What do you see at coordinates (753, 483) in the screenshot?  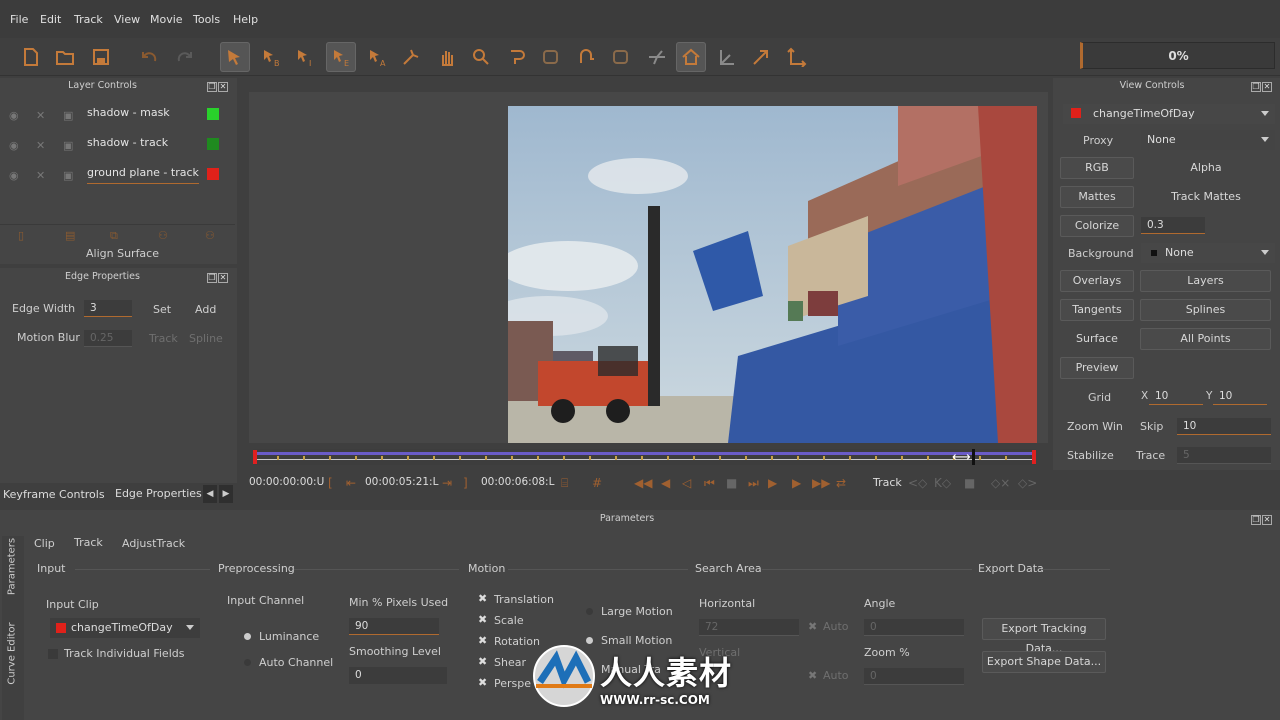 I see `go-end-icon: ⏭` at bounding box center [753, 483].